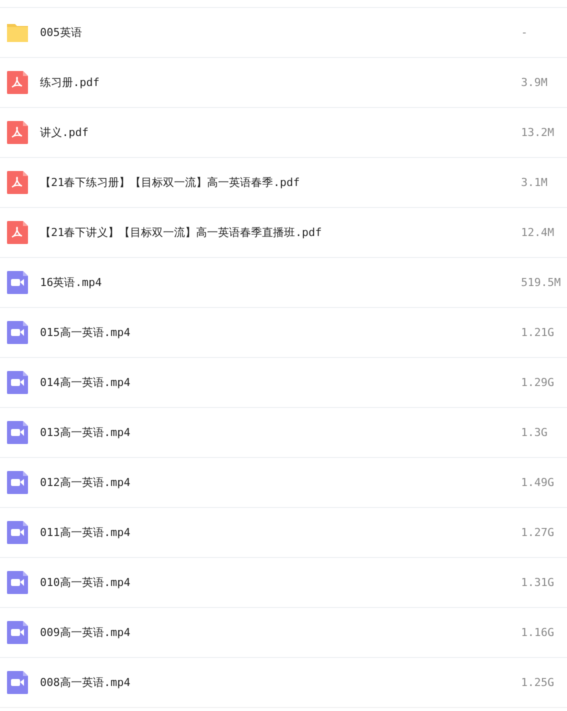 This screenshot has height=711, width=567. What do you see at coordinates (280, 582) in the screenshot?
I see `file-name: 010高一英语.mp4` at bounding box center [280, 582].